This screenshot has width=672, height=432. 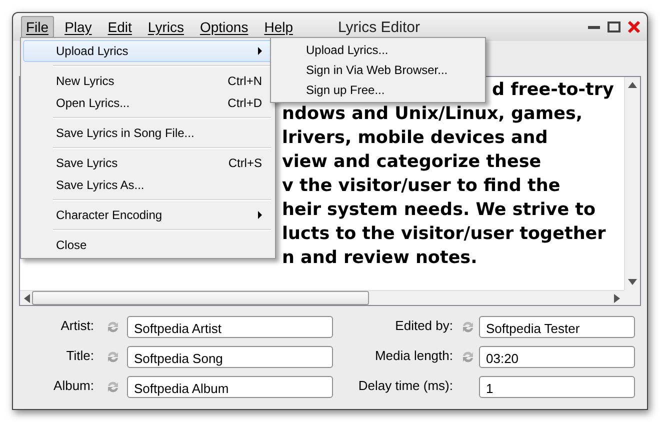 What do you see at coordinates (614, 27) in the screenshot?
I see `maximize-icon` at bounding box center [614, 27].